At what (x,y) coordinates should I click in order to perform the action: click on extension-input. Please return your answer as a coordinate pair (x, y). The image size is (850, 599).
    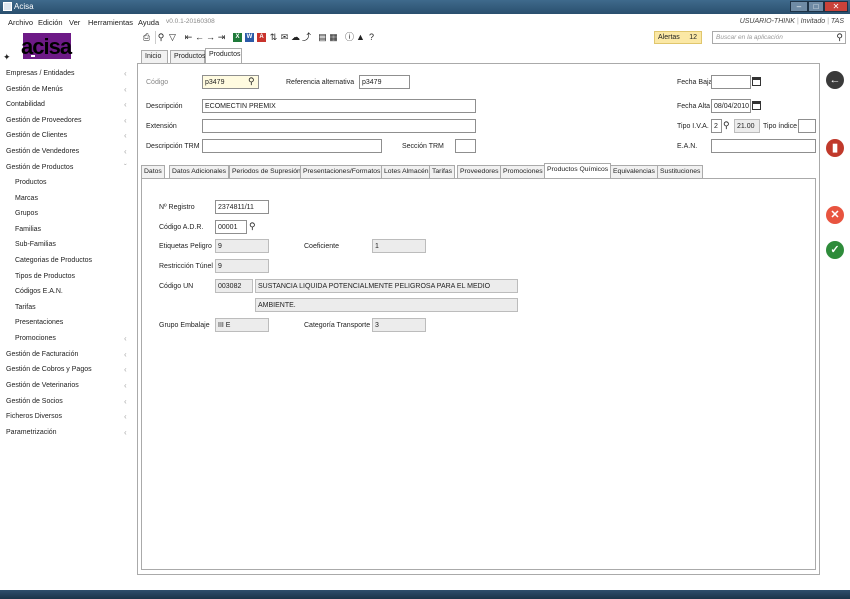
    Looking at the image, I should click on (339, 126).